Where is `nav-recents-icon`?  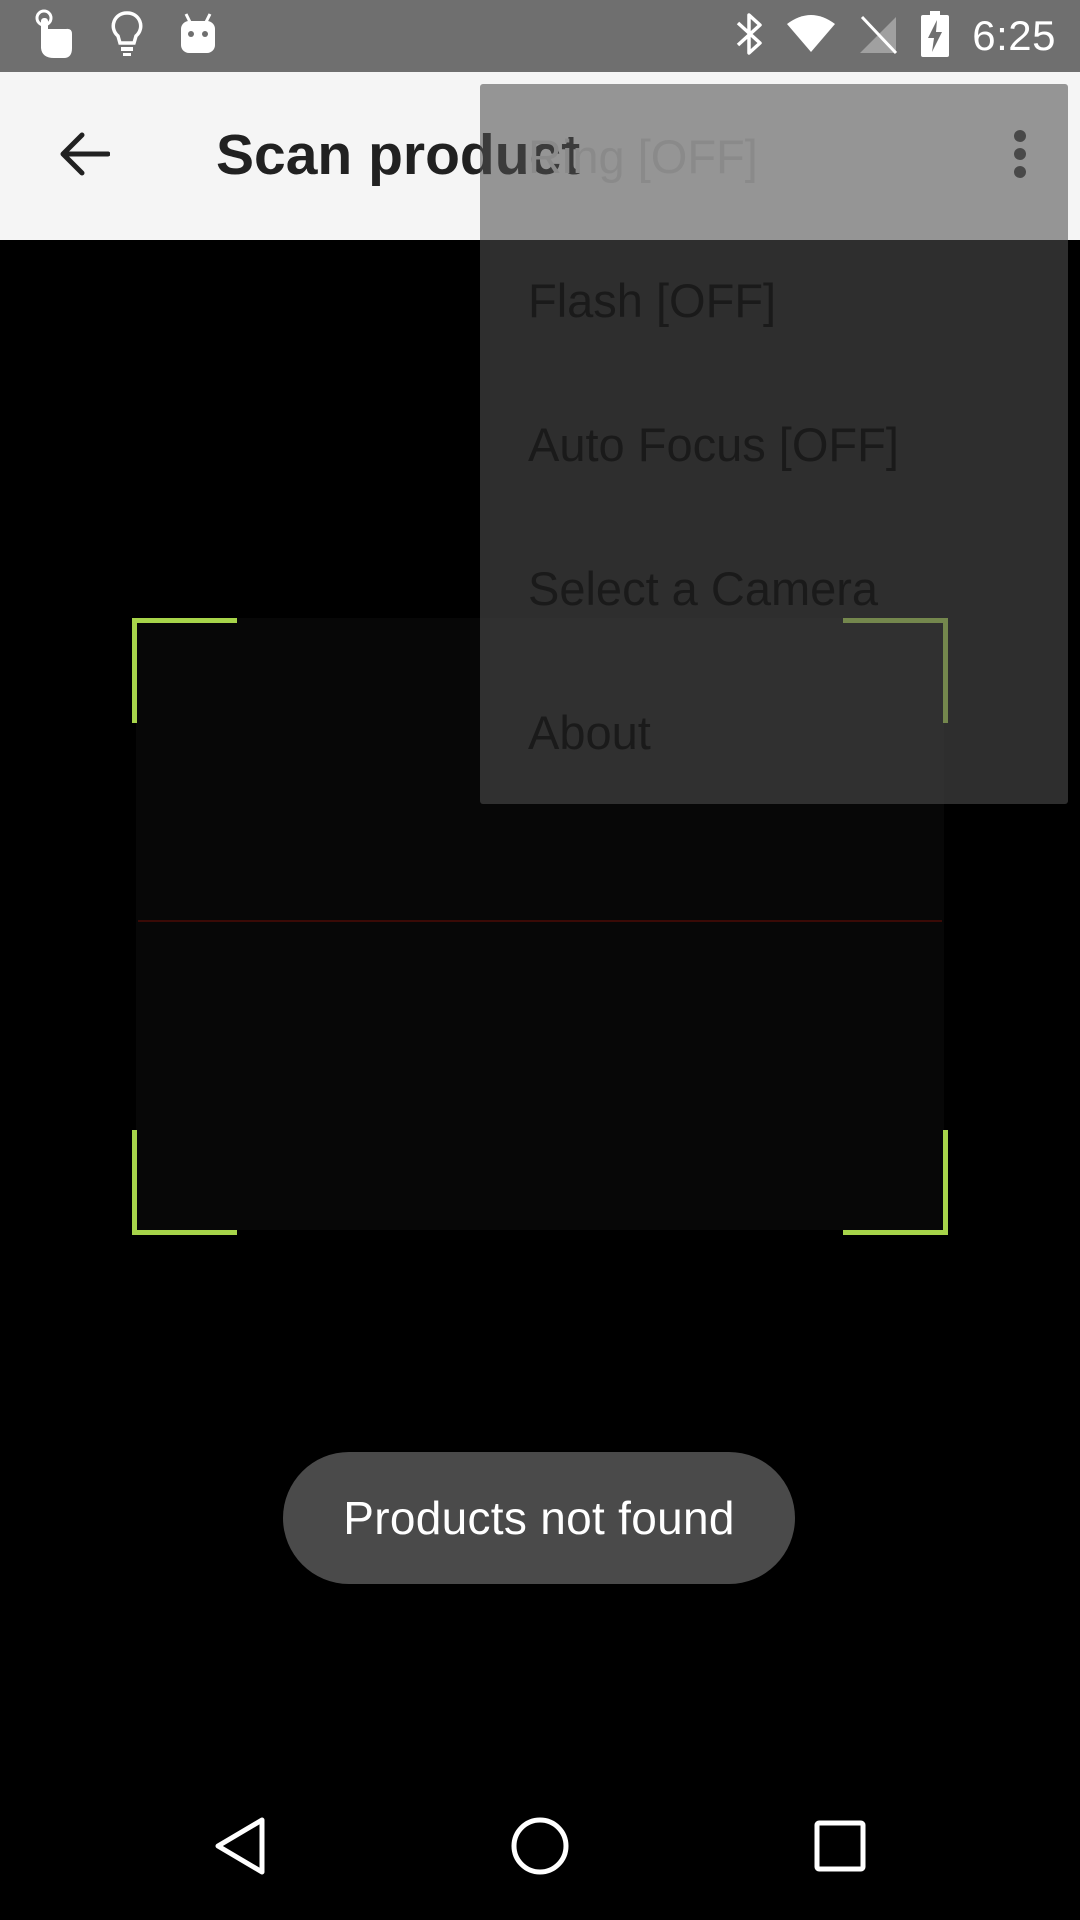 nav-recents-icon is located at coordinates (840, 1848).